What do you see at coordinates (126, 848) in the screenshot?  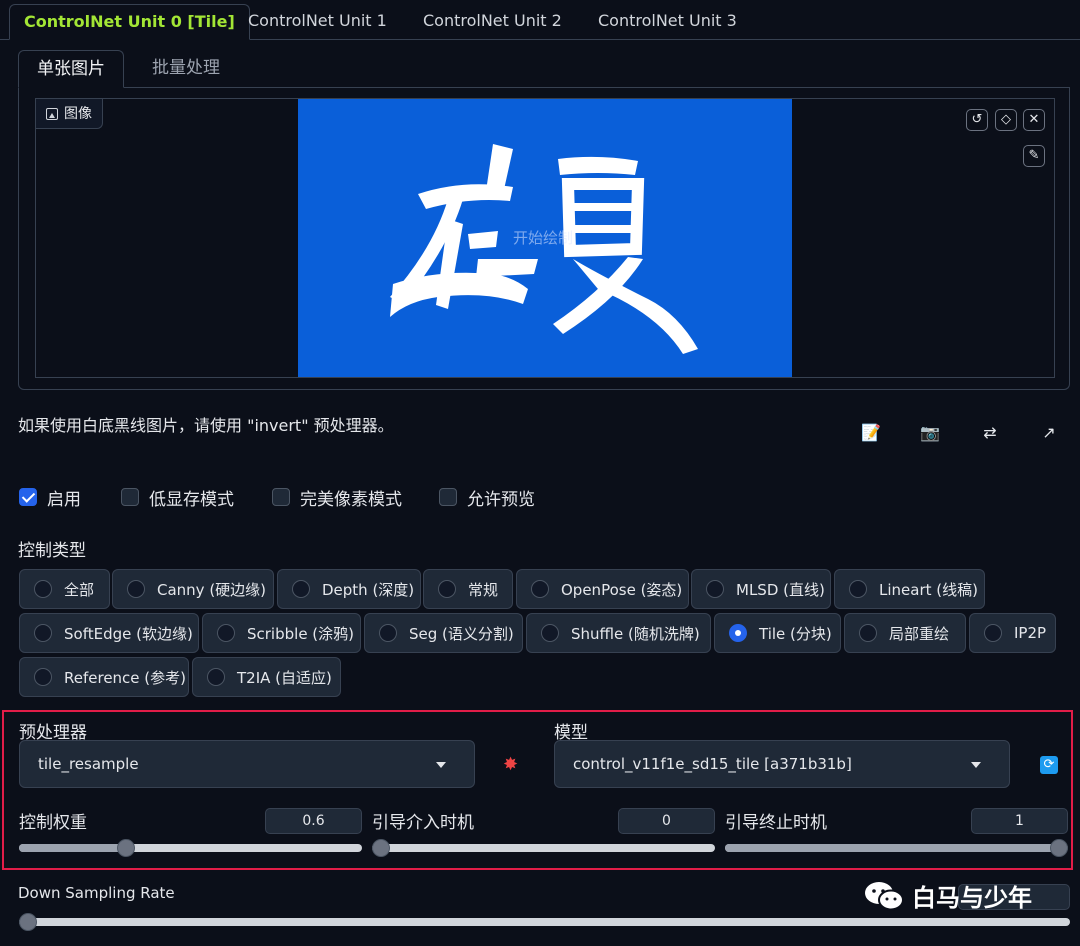 I see `weight-slider-handle` at bounding box center [126, 848].